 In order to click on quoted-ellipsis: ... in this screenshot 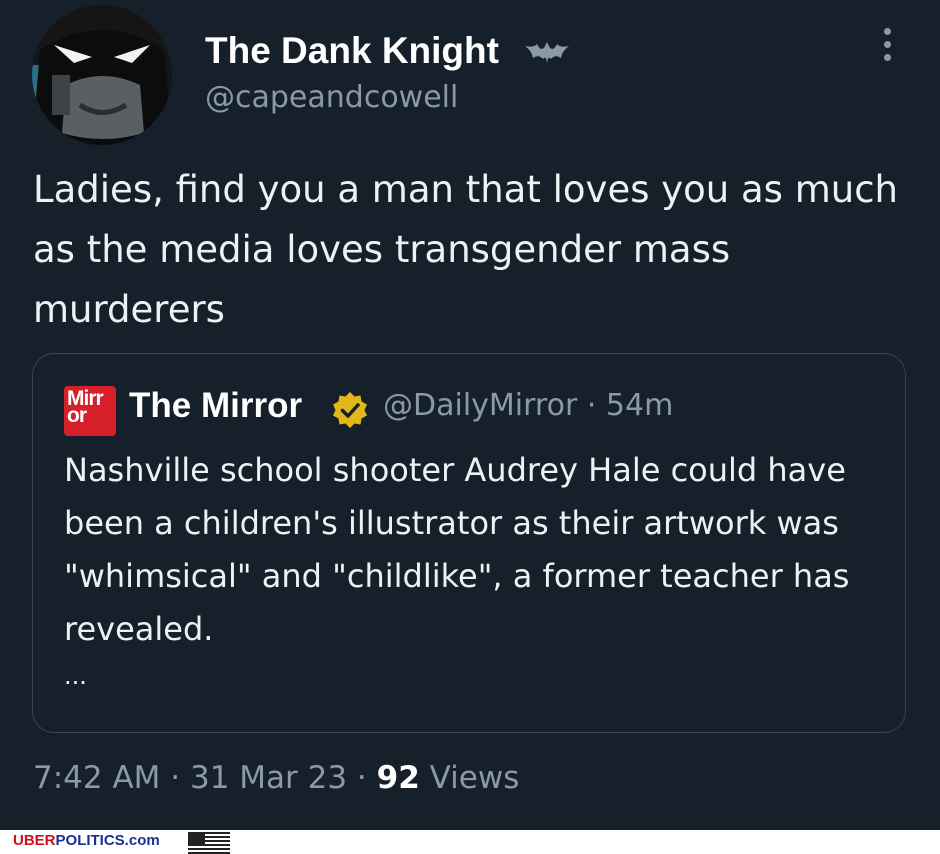, I will do `click(75, 676)`.